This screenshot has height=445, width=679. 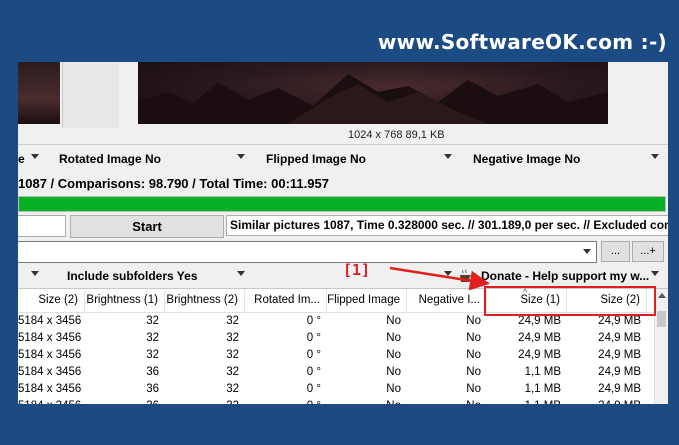 What do you see at coordinates (373, 93) in the screenshot?
I see `image-preview-main` at bounding box center [373, 93].